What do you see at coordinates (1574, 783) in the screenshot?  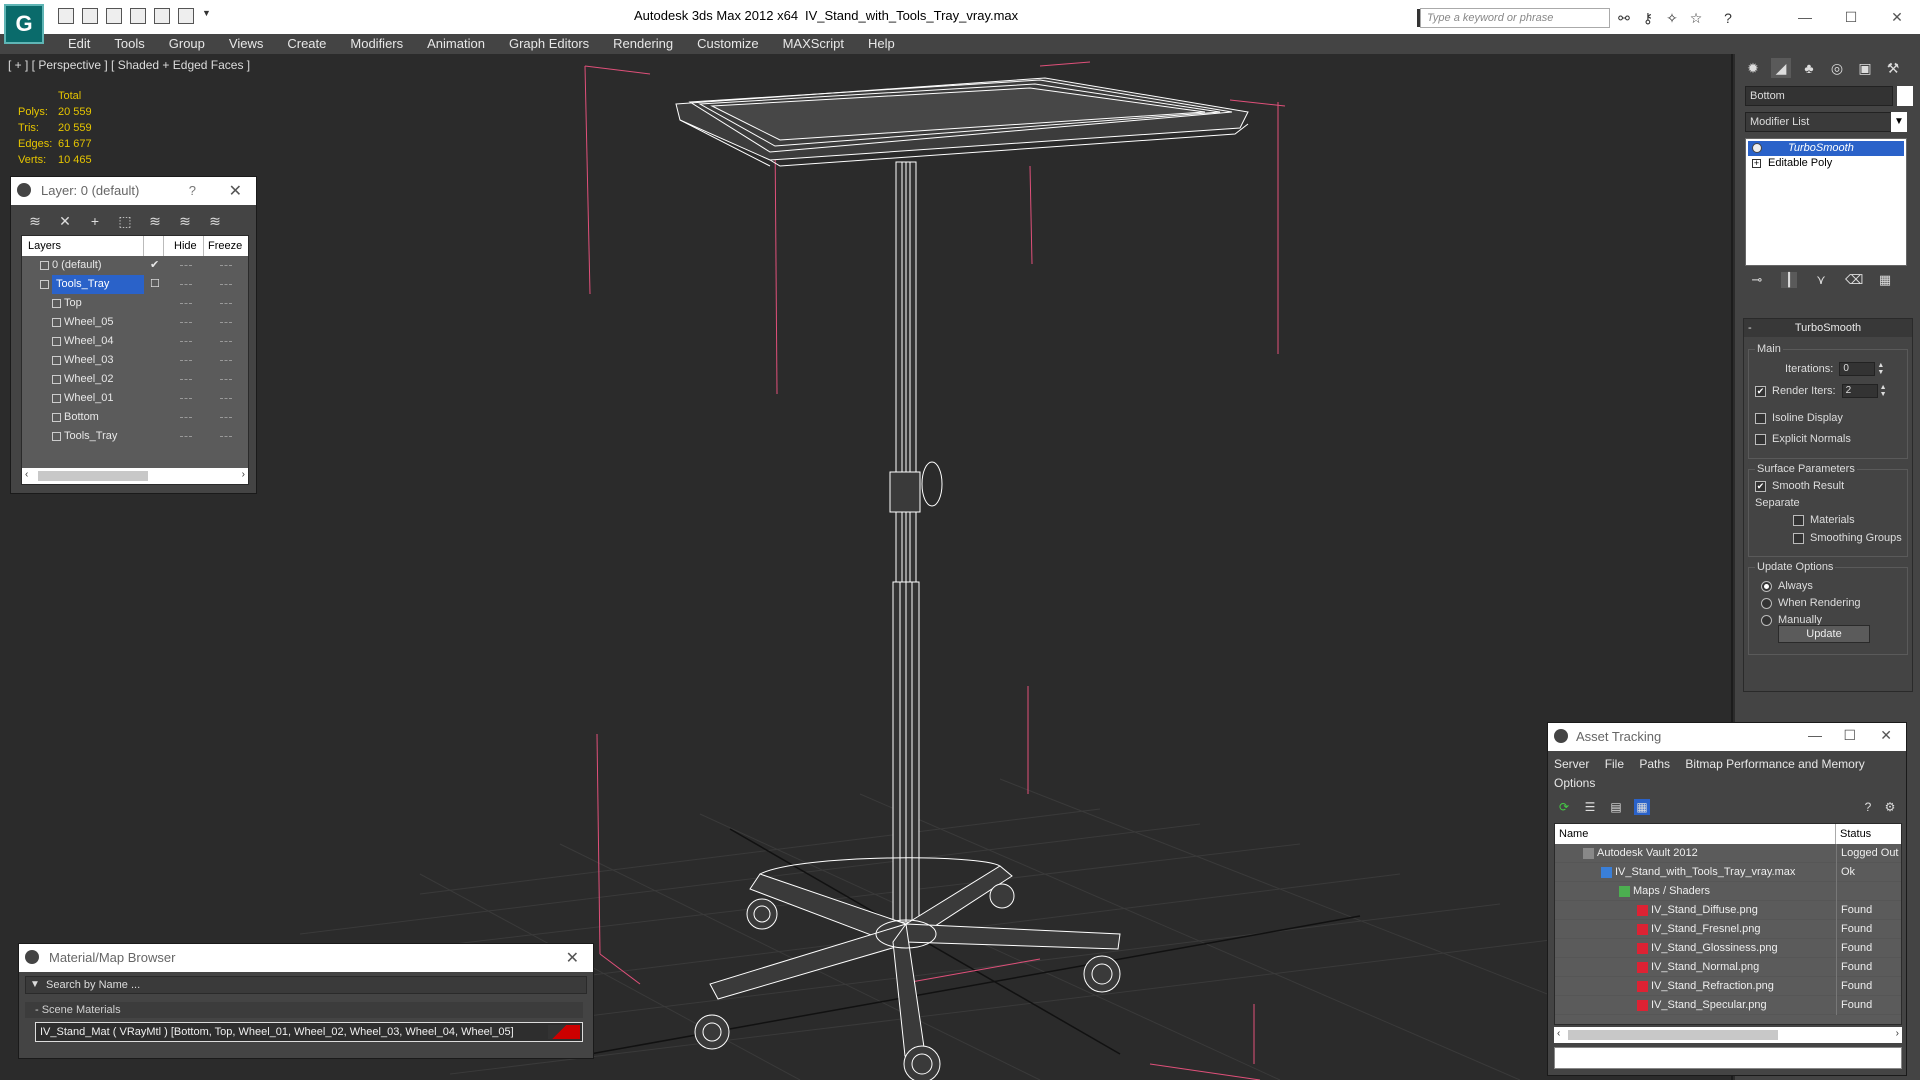 I see `menu-options: Options` at bounding box center [1574, 783].